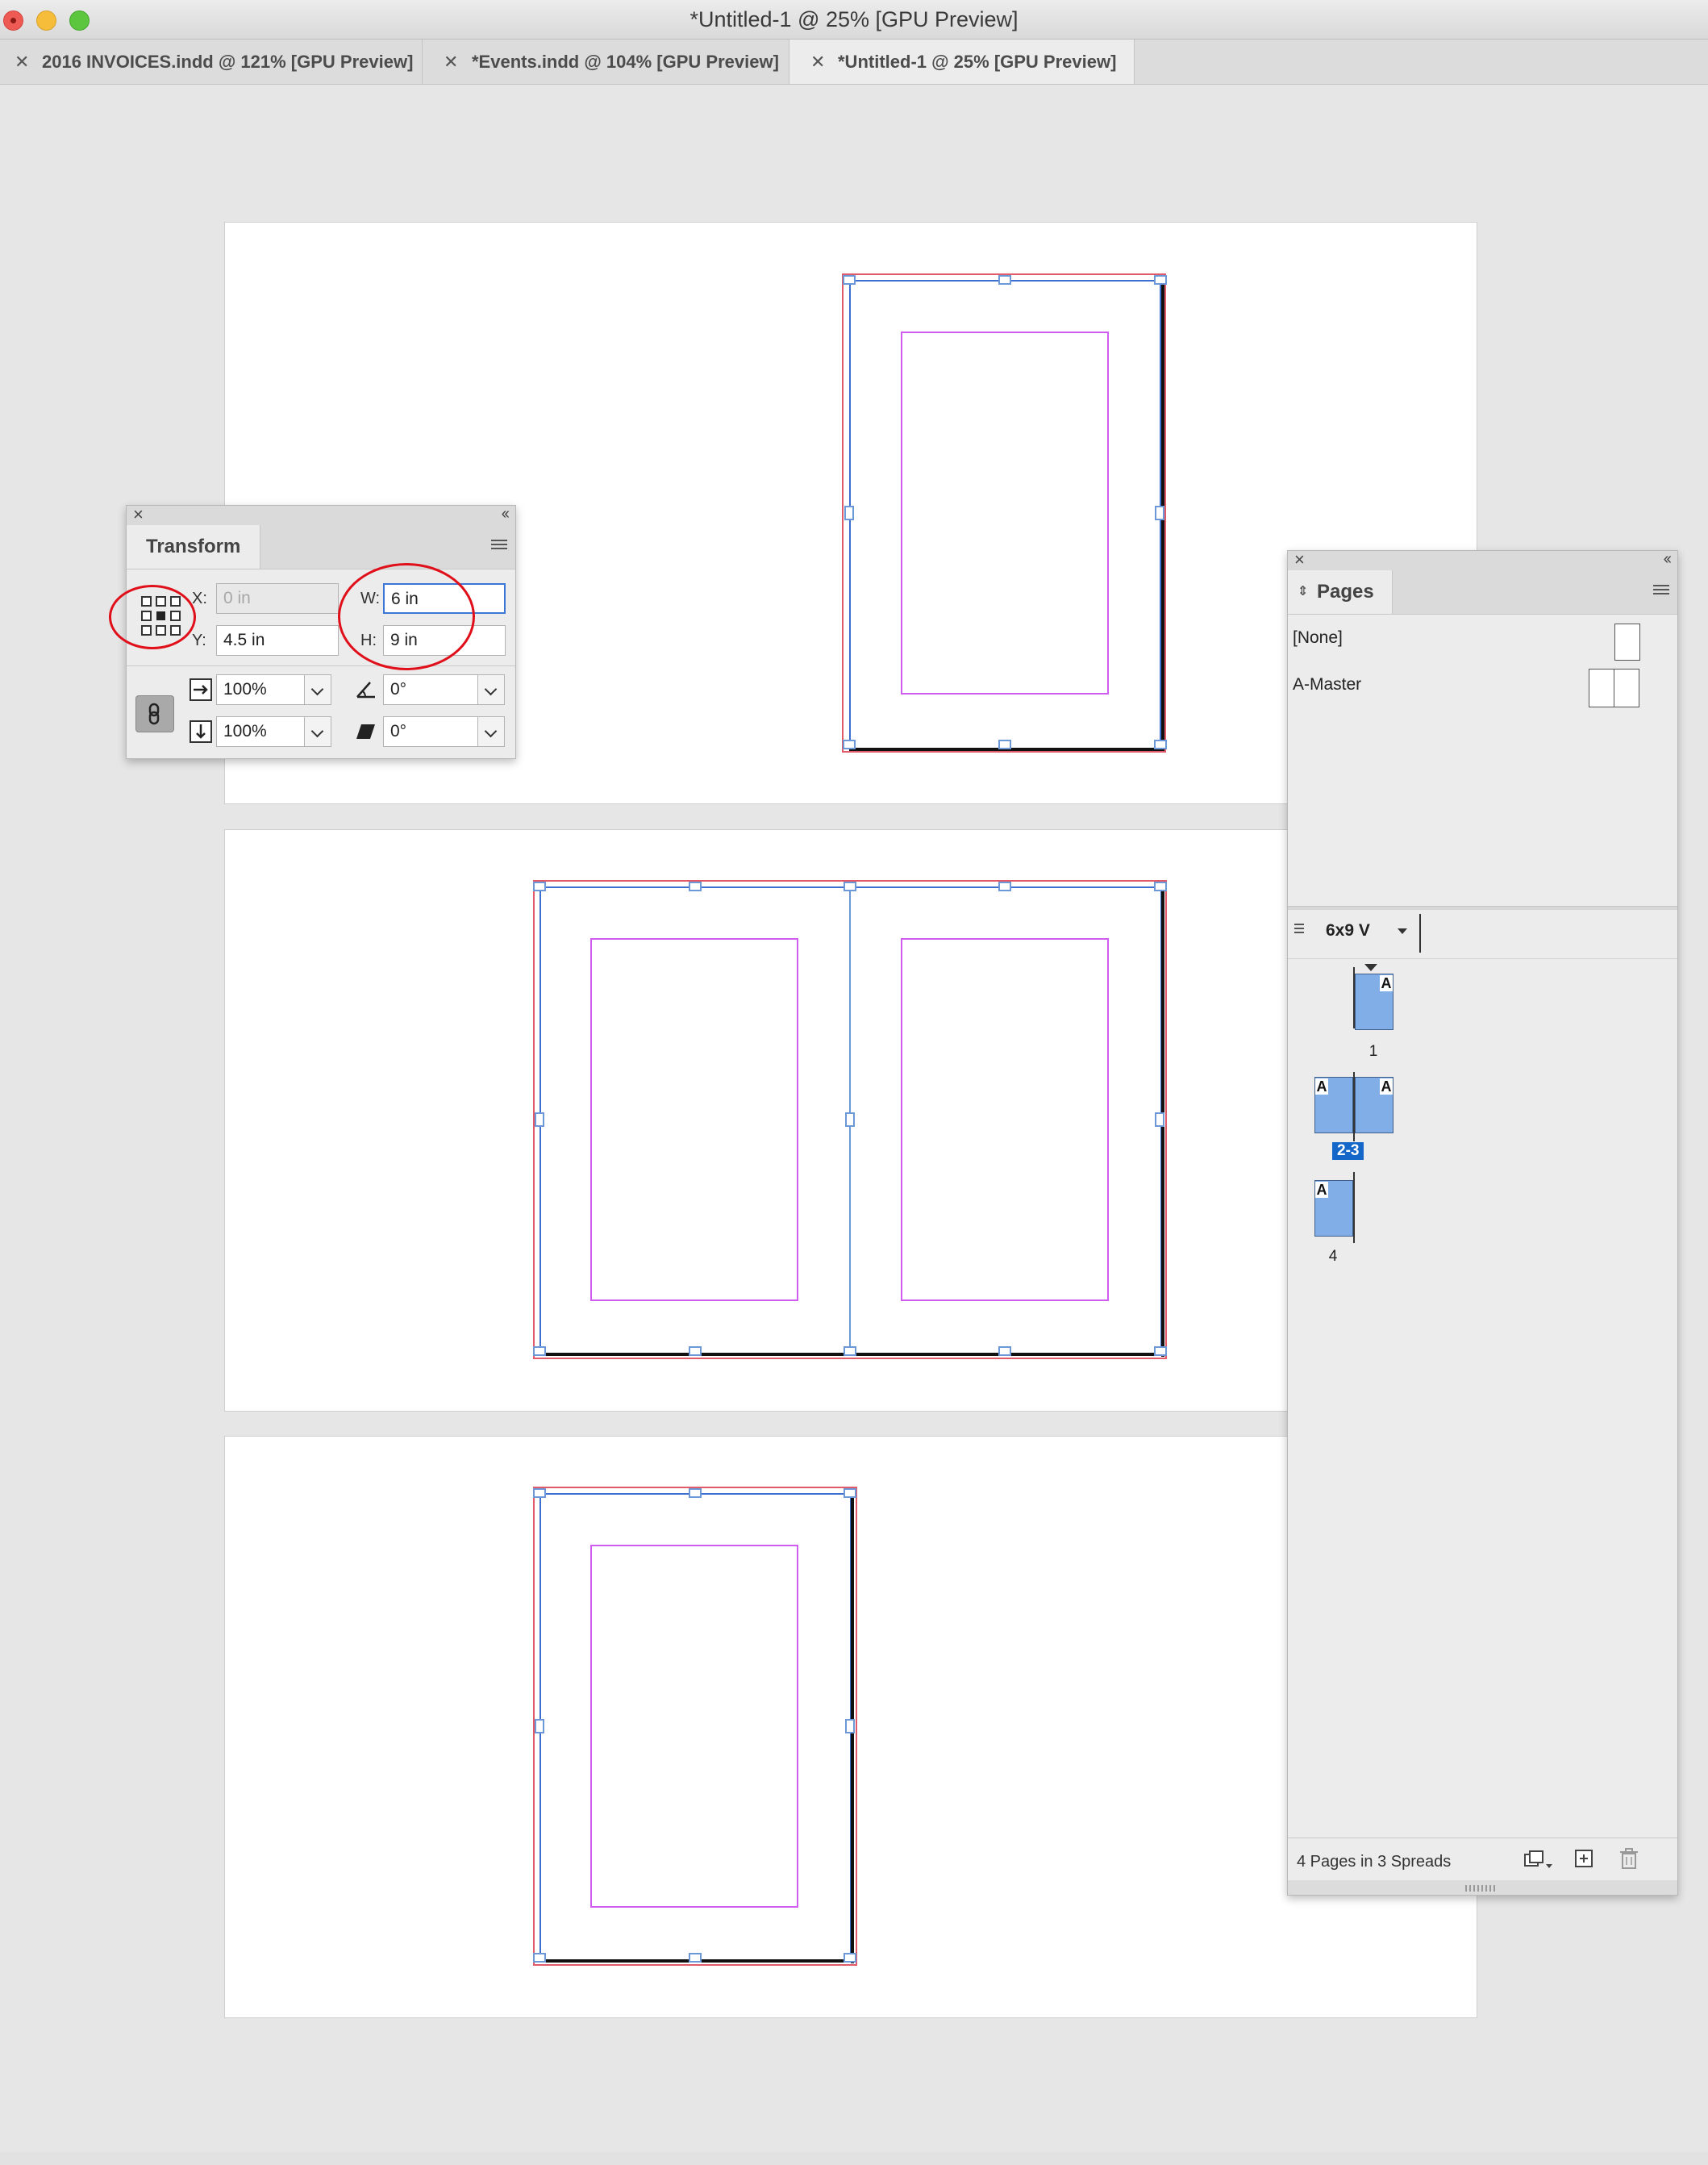 This screenshot has height=2165, width=1708. I want to click on shear-field: 0°, so click(430, 731).